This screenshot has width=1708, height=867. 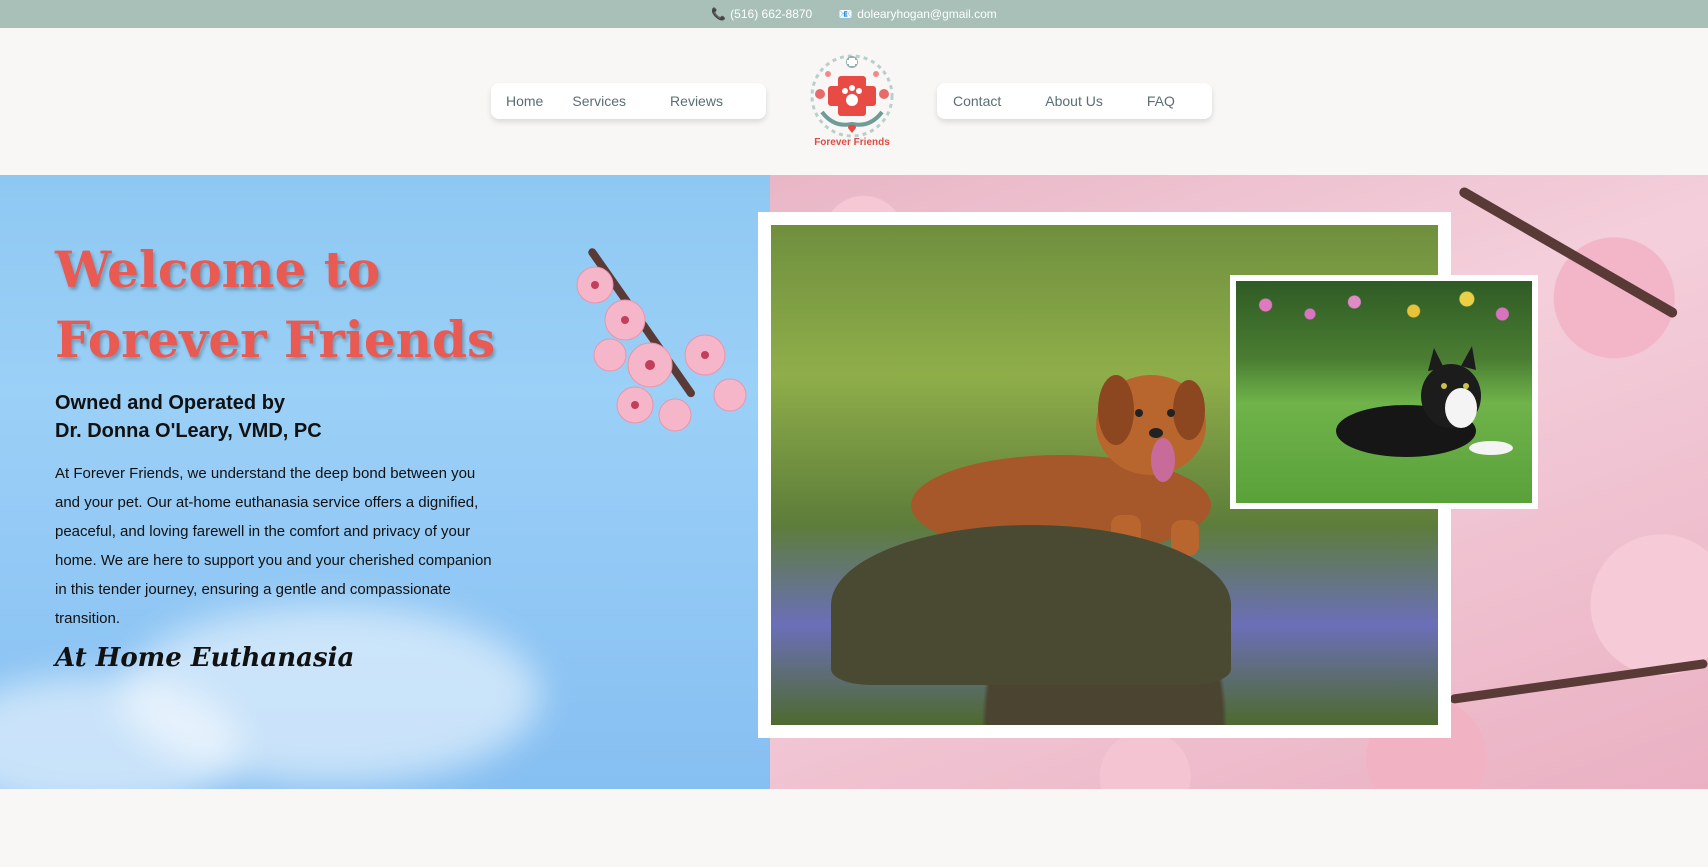 What do you see at coordinates (852, 142) in the screenshot?
I see `logo-text: Forever Friends` at bounding box center [852, 142].